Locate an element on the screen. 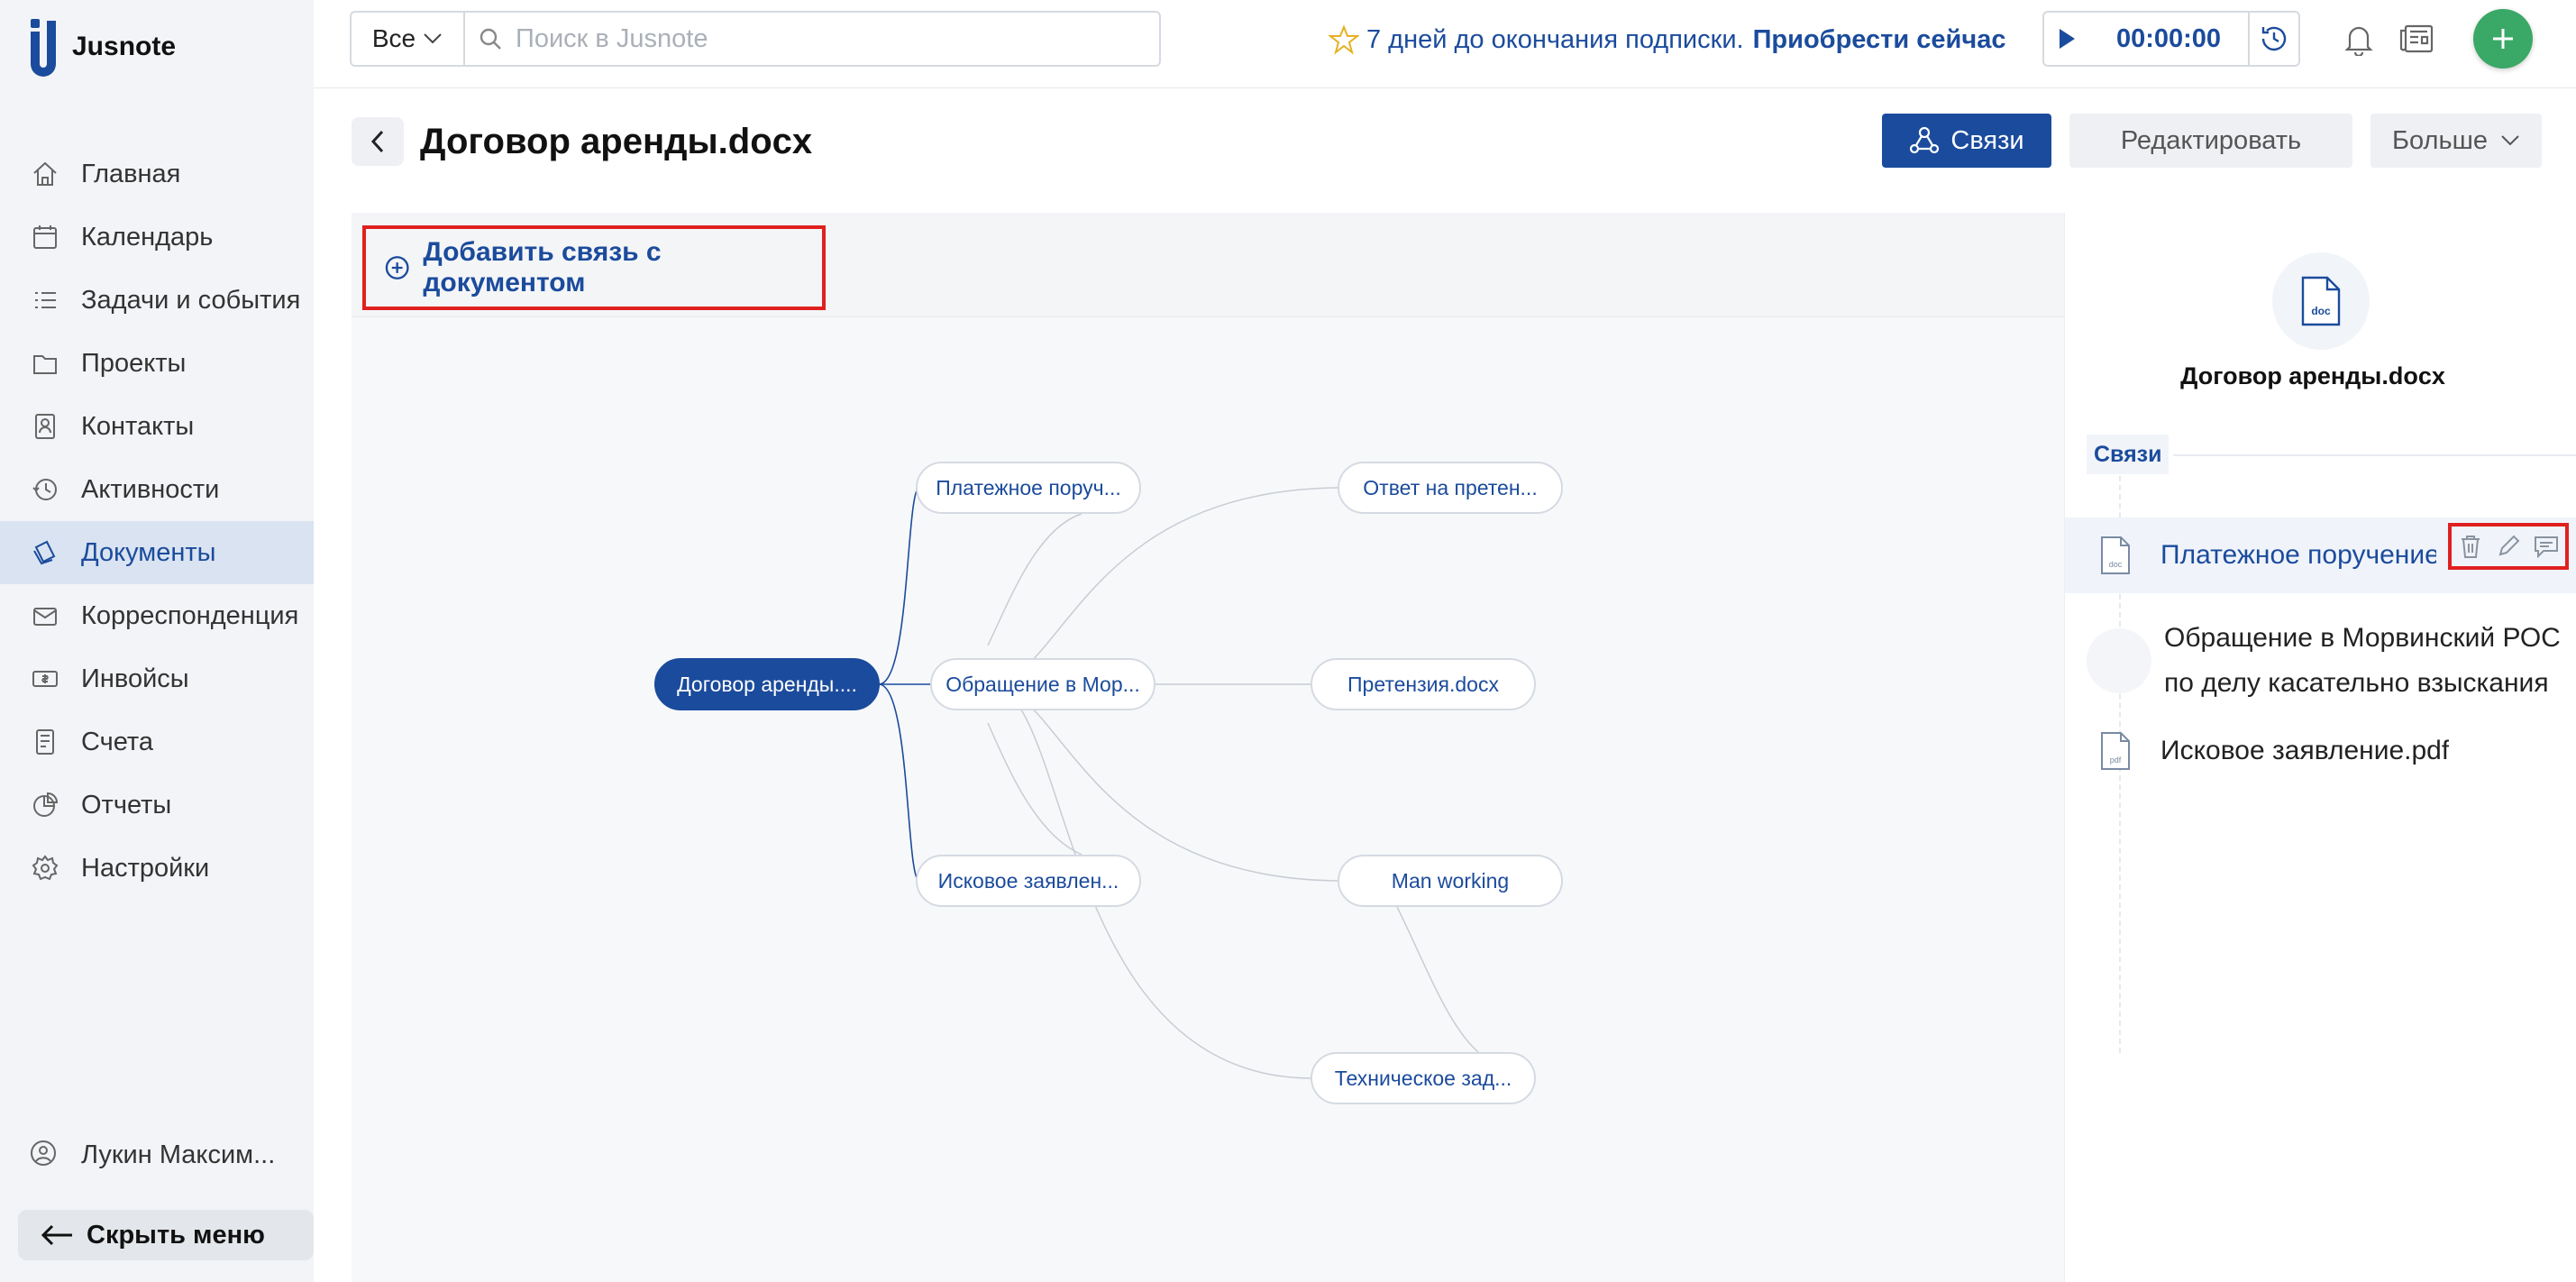  more-button-label: Больше is located at coordinates (2440, 140).